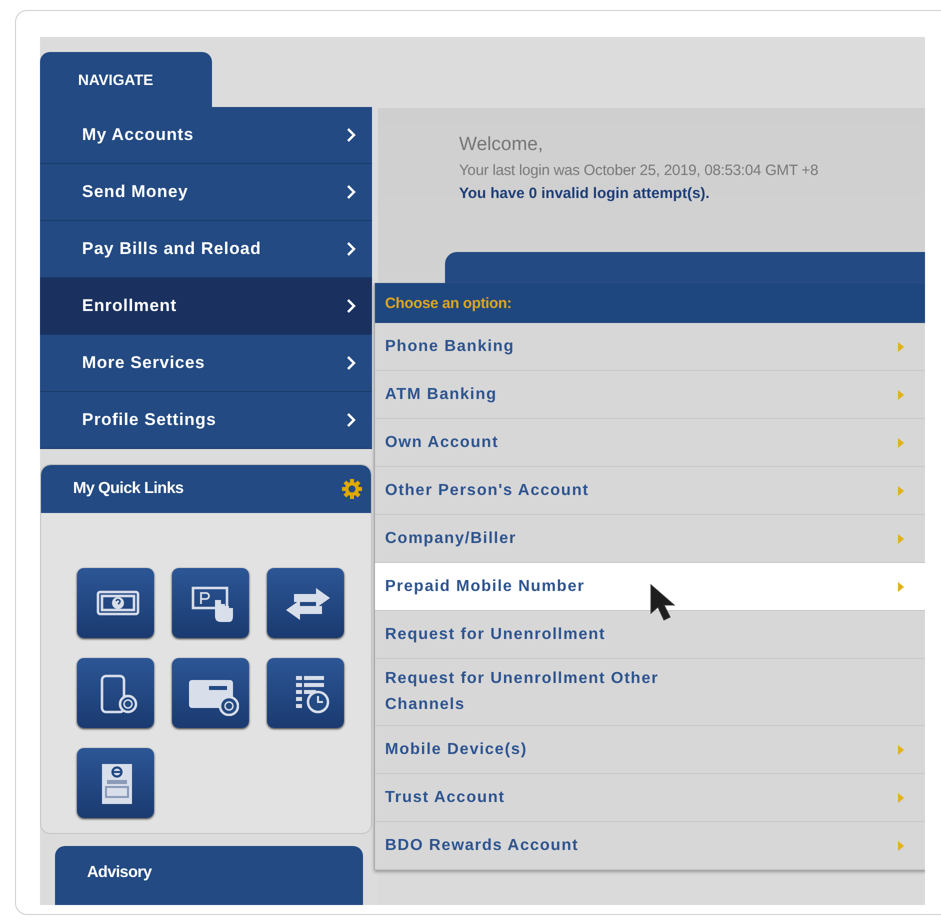 Image resolution: width=941 pixels, height=923 pixels. I want to click on dropdown-menu-item: BDO Rewards Account, so click(650, 846).